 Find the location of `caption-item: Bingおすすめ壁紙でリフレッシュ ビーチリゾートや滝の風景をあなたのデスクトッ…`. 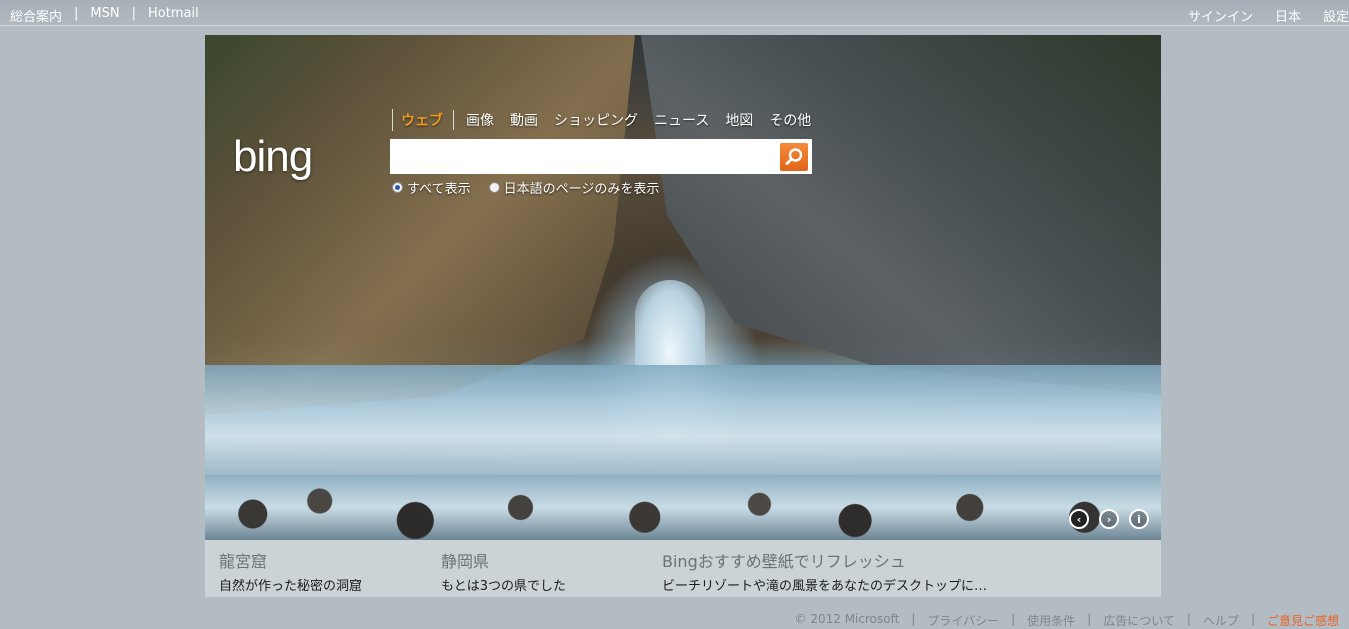

caption-item: Bingおすすめ壁紙でリフレッシュ ビーチリゾートや滝の風景をあなたのデスクトッ… is located at coordinates (824, 571).